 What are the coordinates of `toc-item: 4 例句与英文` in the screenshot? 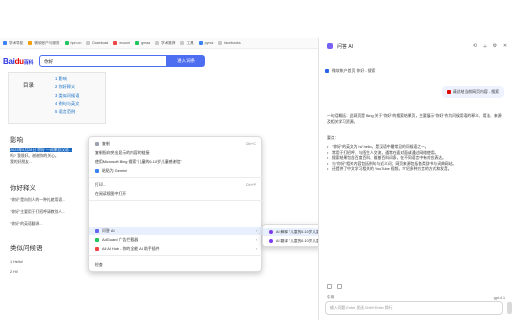 It's located at (67, 104).